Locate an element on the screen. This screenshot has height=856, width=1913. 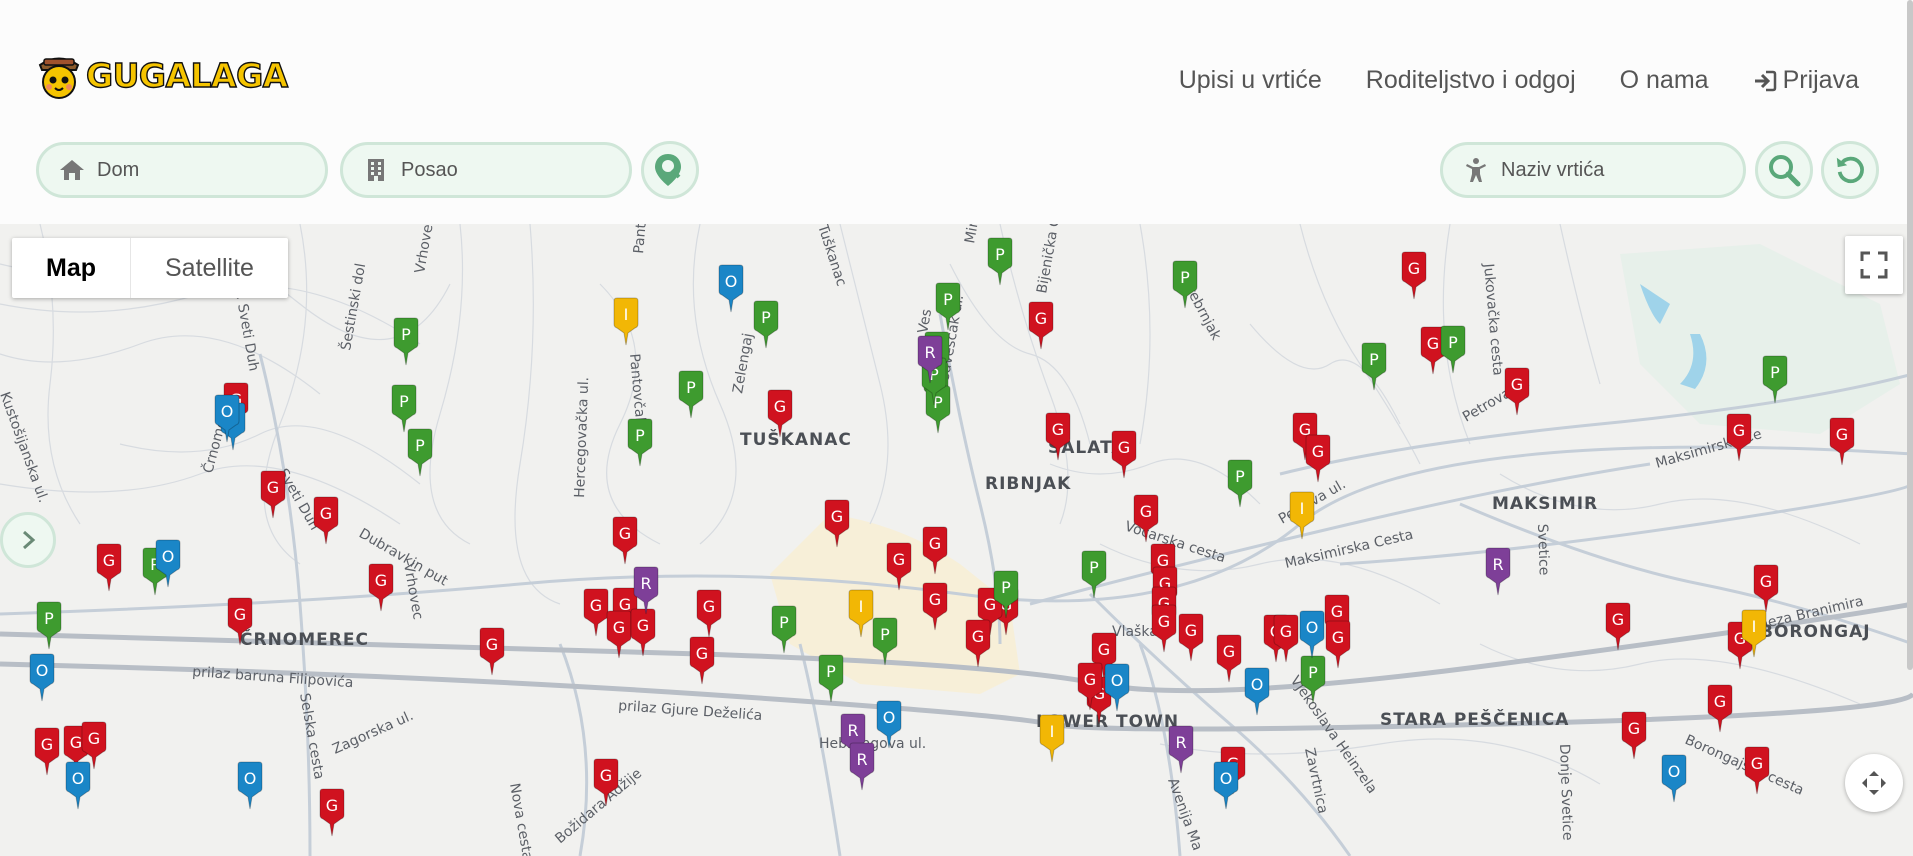
nav-link-label: Roditeljstvo i odgoj is located at coordinates (1470, 80).